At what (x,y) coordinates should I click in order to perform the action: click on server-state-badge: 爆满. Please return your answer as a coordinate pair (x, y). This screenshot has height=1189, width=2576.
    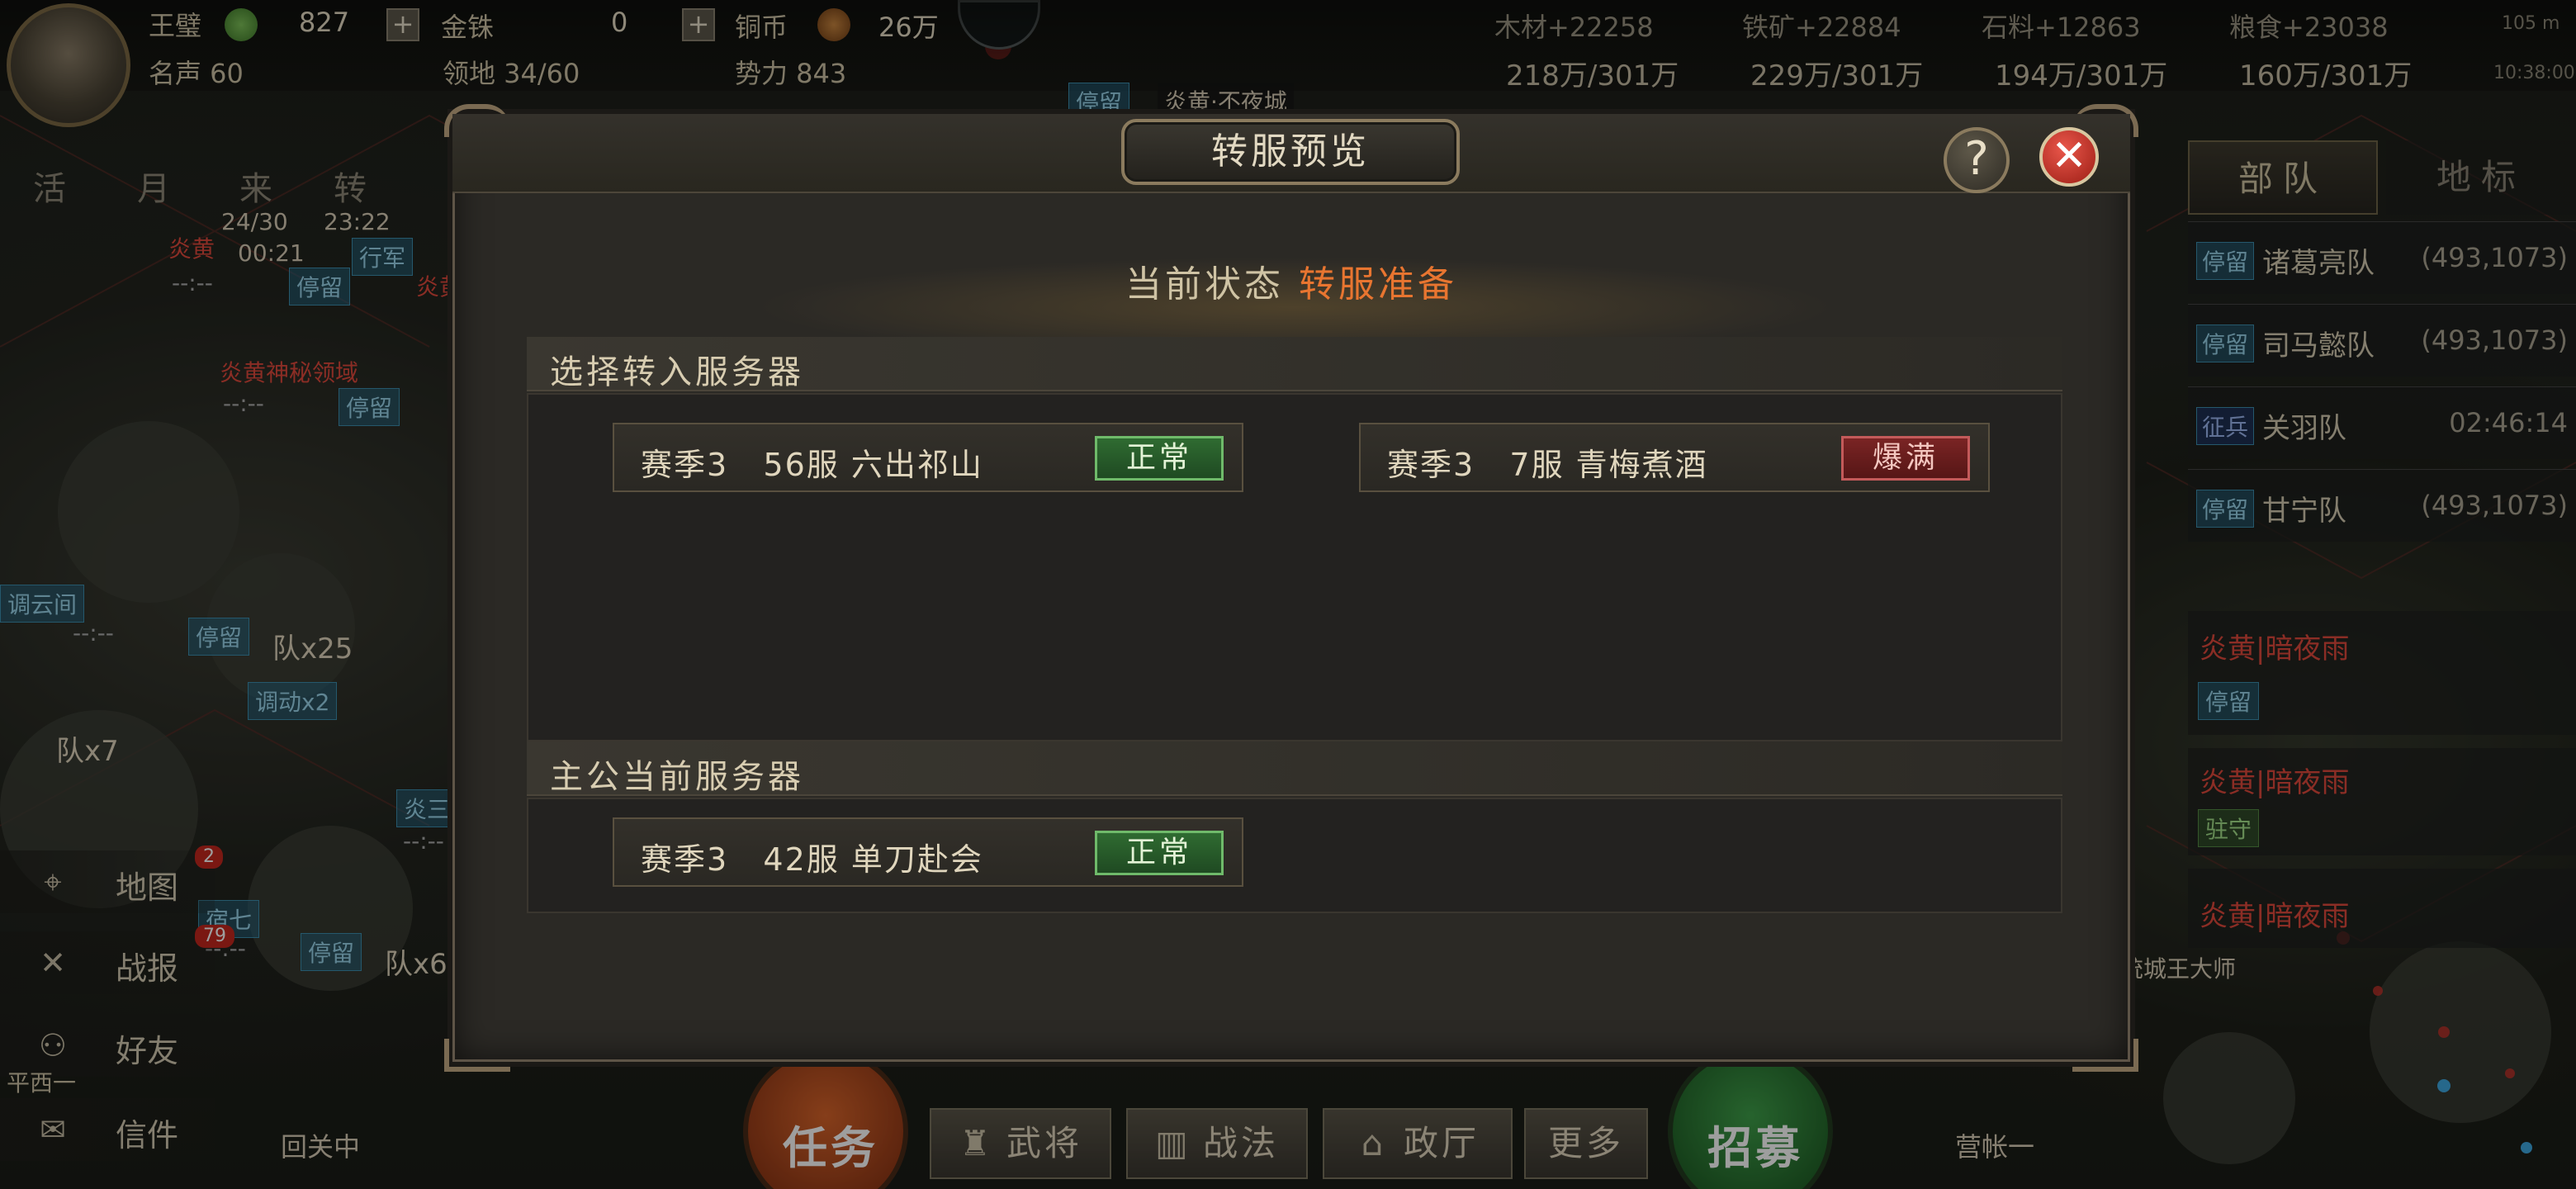
    Looking at the image, I should click on (1905, 458).